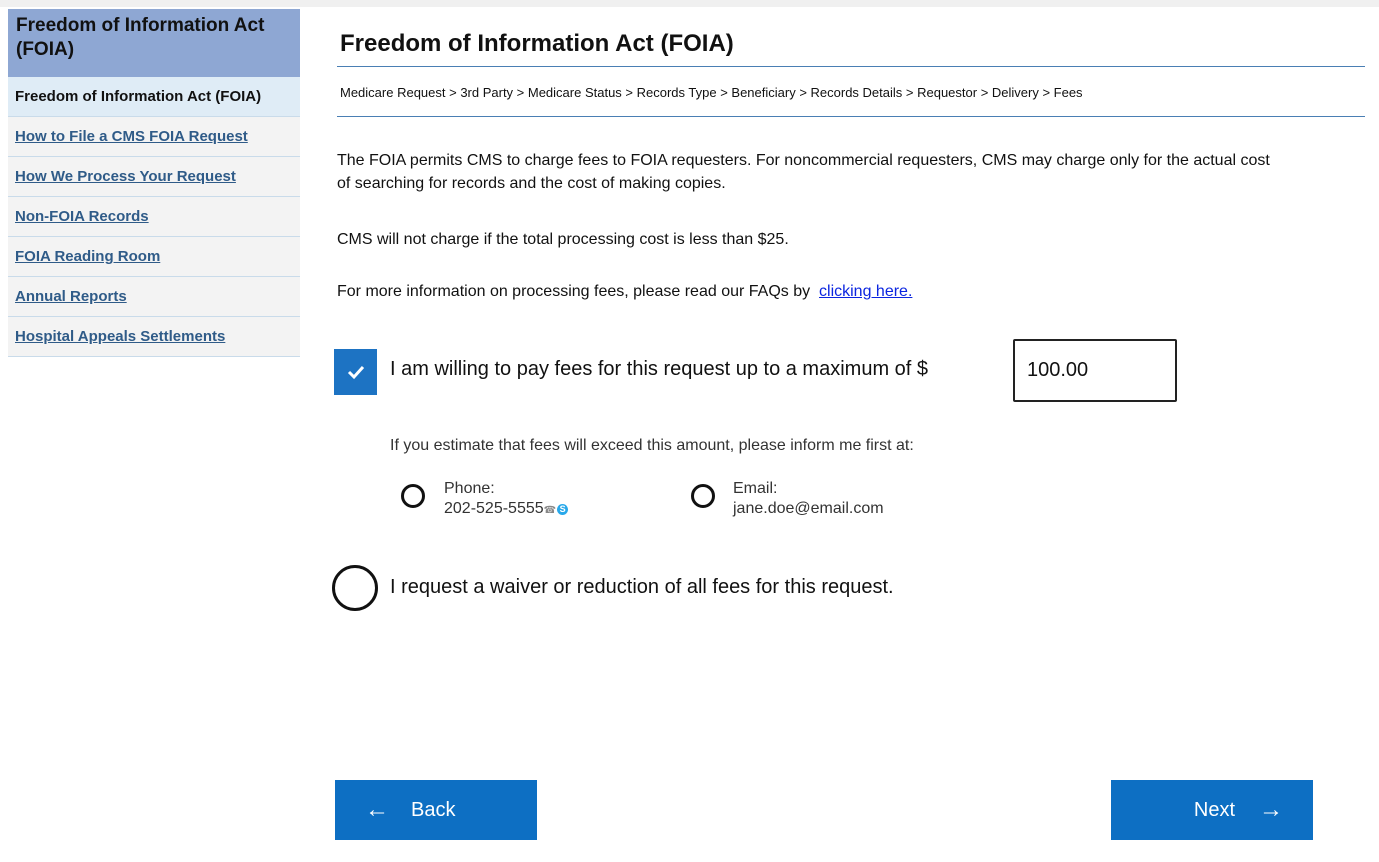  What do you see at coordinates (1095, 370) in the screenshot?
I see `max-fee-input` at bounding box center [1095, 370].